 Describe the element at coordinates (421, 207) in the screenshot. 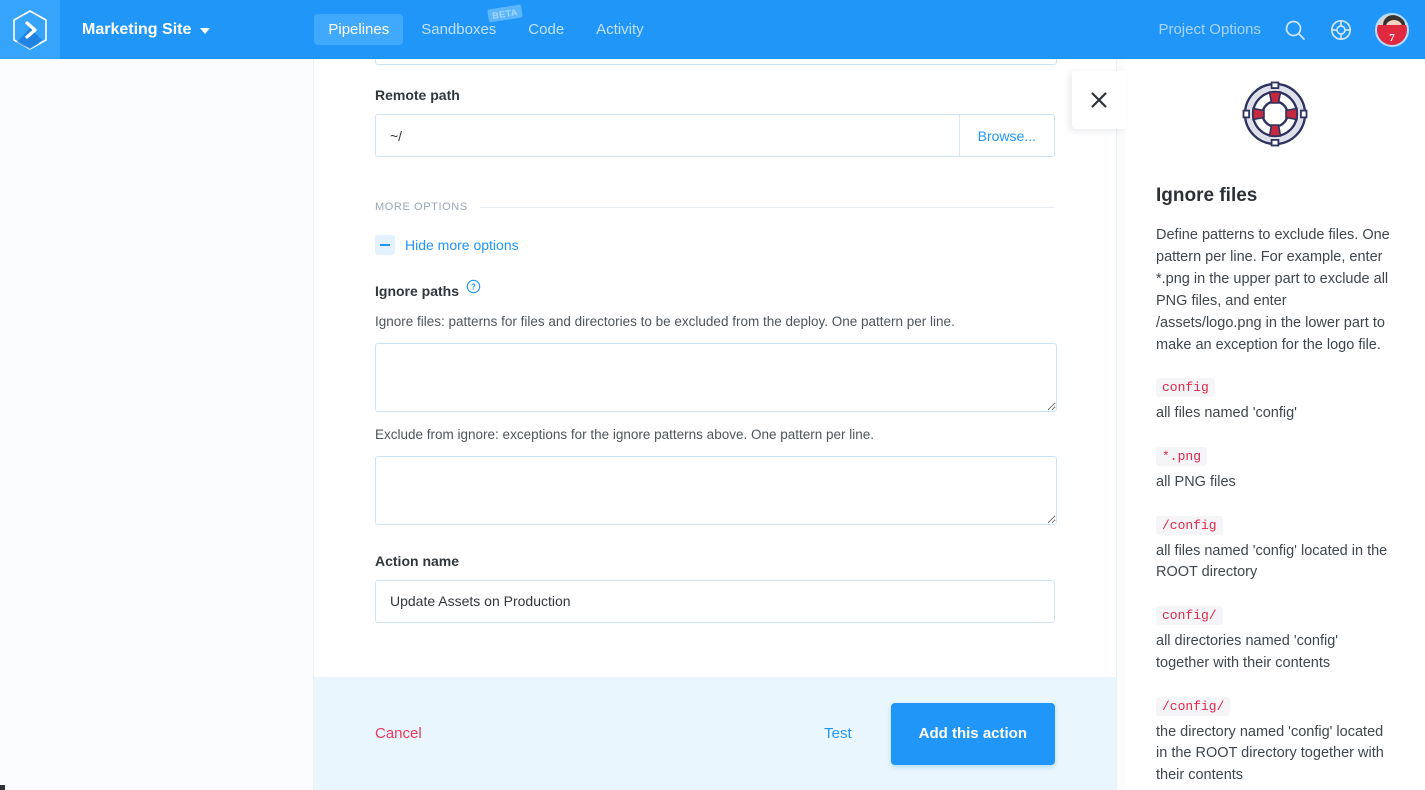

I see `more-options-label: MORE OPTIONS` at that location.